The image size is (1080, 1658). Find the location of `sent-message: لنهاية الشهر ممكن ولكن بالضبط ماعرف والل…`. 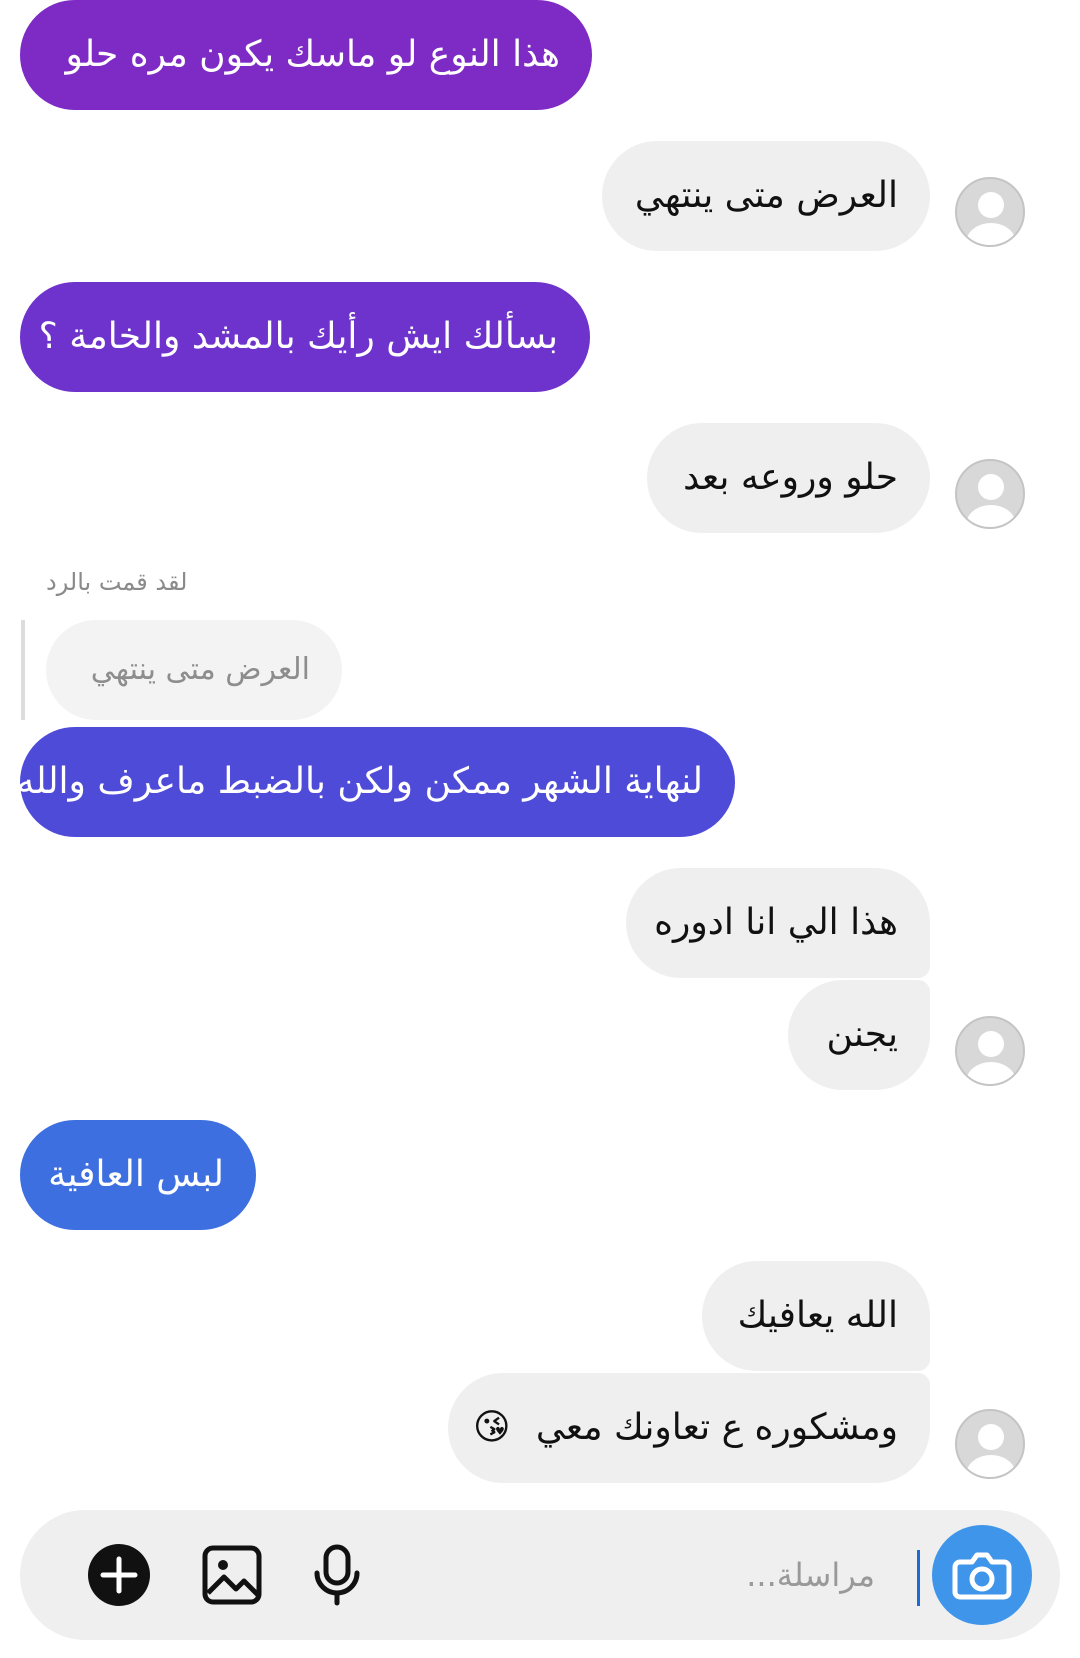

sent-message: لنهاية الشهر ممكن ولكن بالضبط ماعرف والل… is located at coordinates (375, 782).